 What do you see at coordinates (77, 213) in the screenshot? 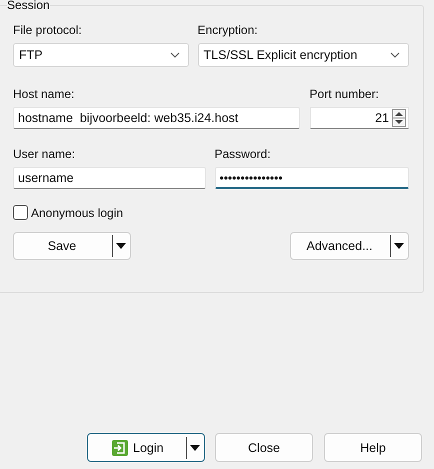
I see `checkbox-label: Anonymous login` at bounding box center [77, 213].